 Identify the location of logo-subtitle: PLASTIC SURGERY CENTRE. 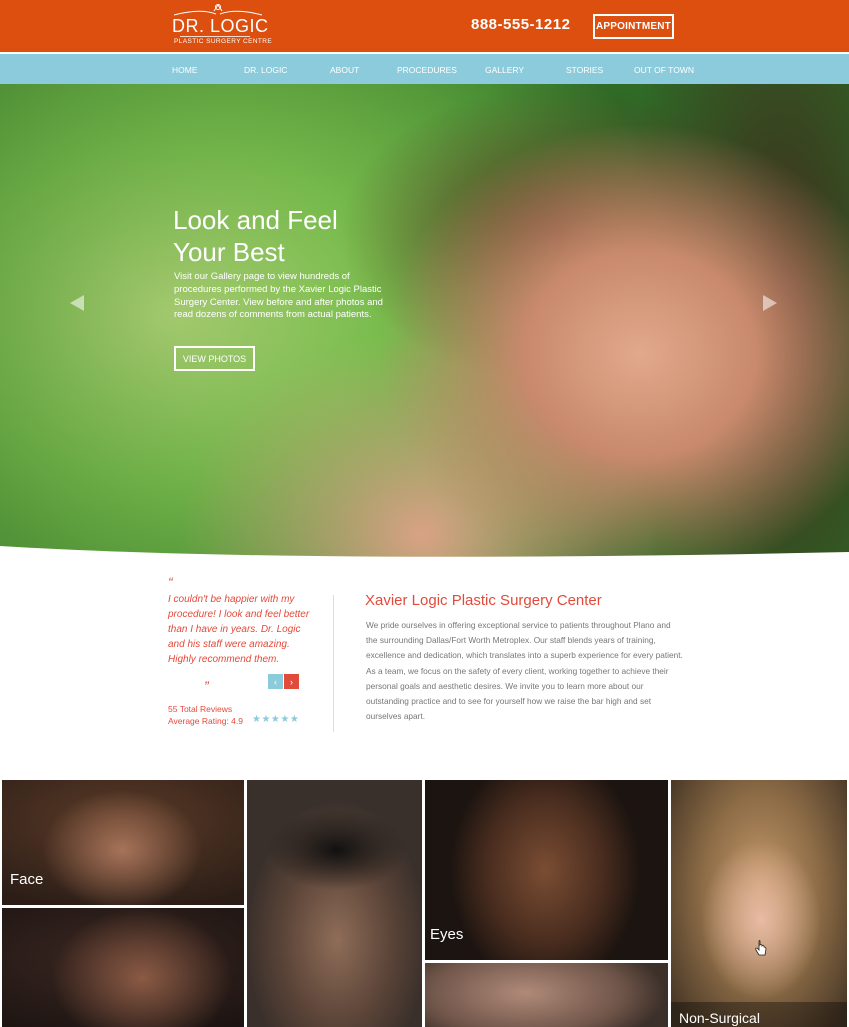
(223, 41).